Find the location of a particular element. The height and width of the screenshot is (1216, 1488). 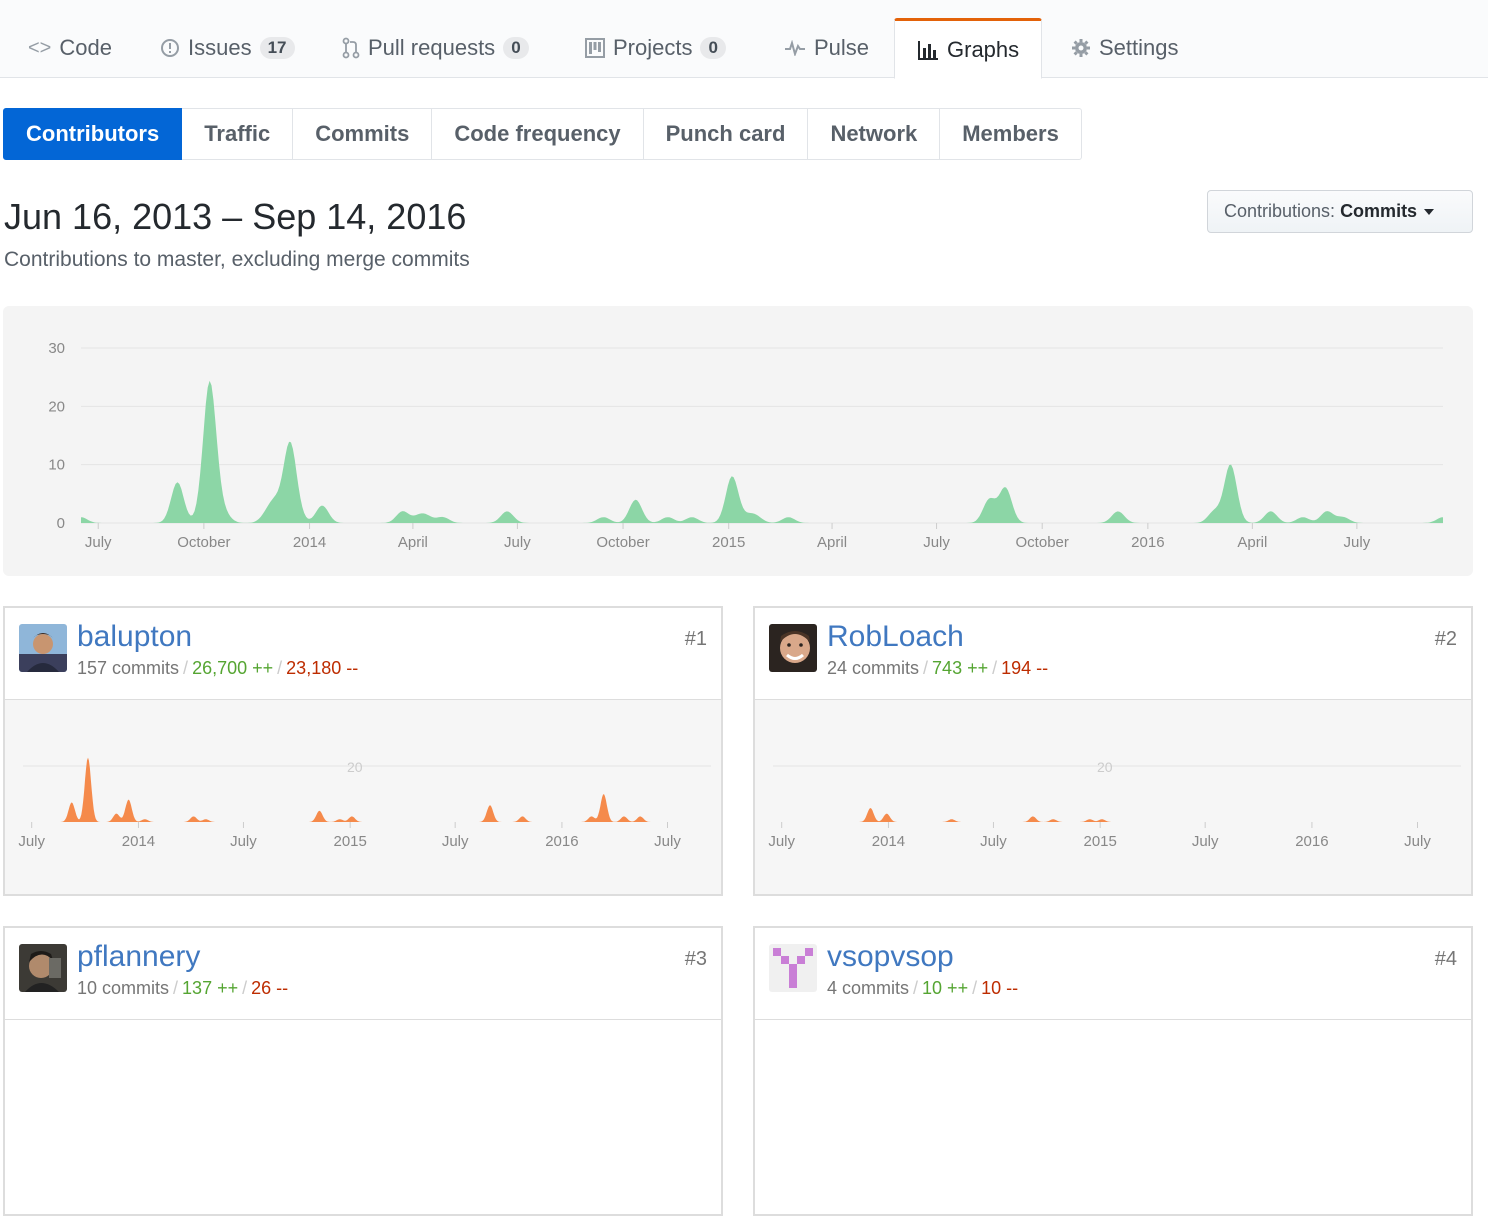

tab-label: Pulse is located at coordinates (842, 47).